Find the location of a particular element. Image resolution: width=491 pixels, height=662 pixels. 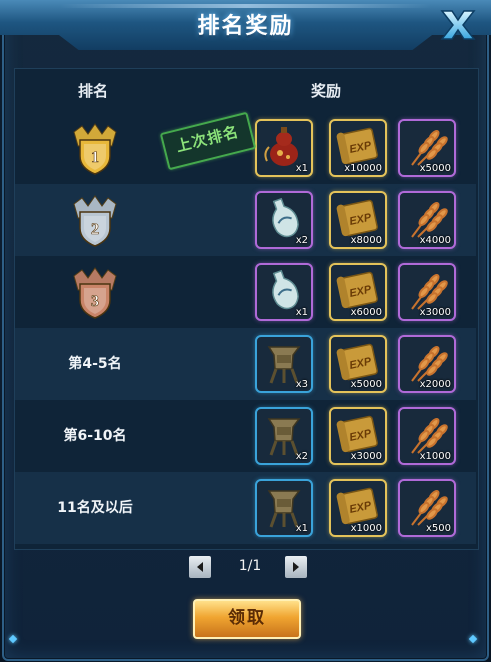

reward-item-slot: x2000 is located at coordinates (427, 364).